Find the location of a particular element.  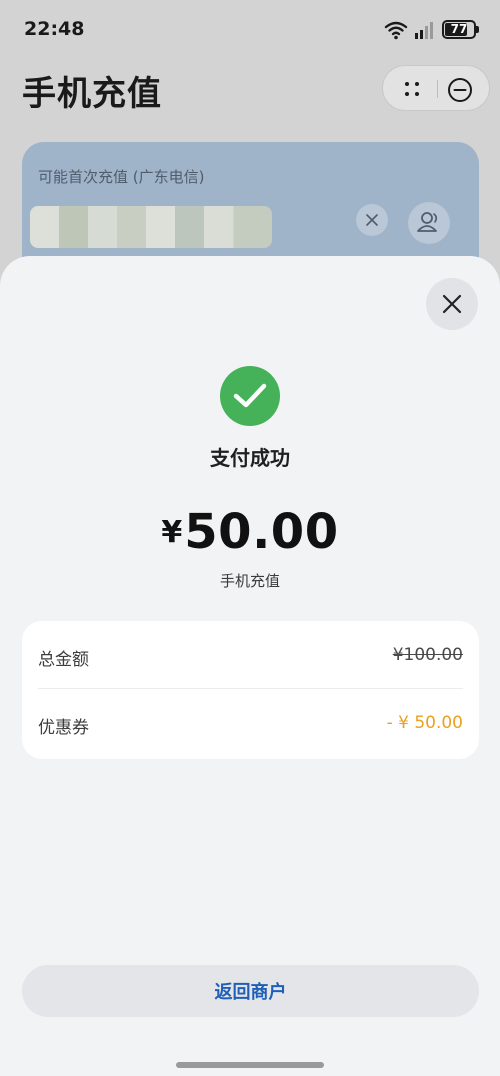

battery-level: 77 is located at coordinates (459, 29).